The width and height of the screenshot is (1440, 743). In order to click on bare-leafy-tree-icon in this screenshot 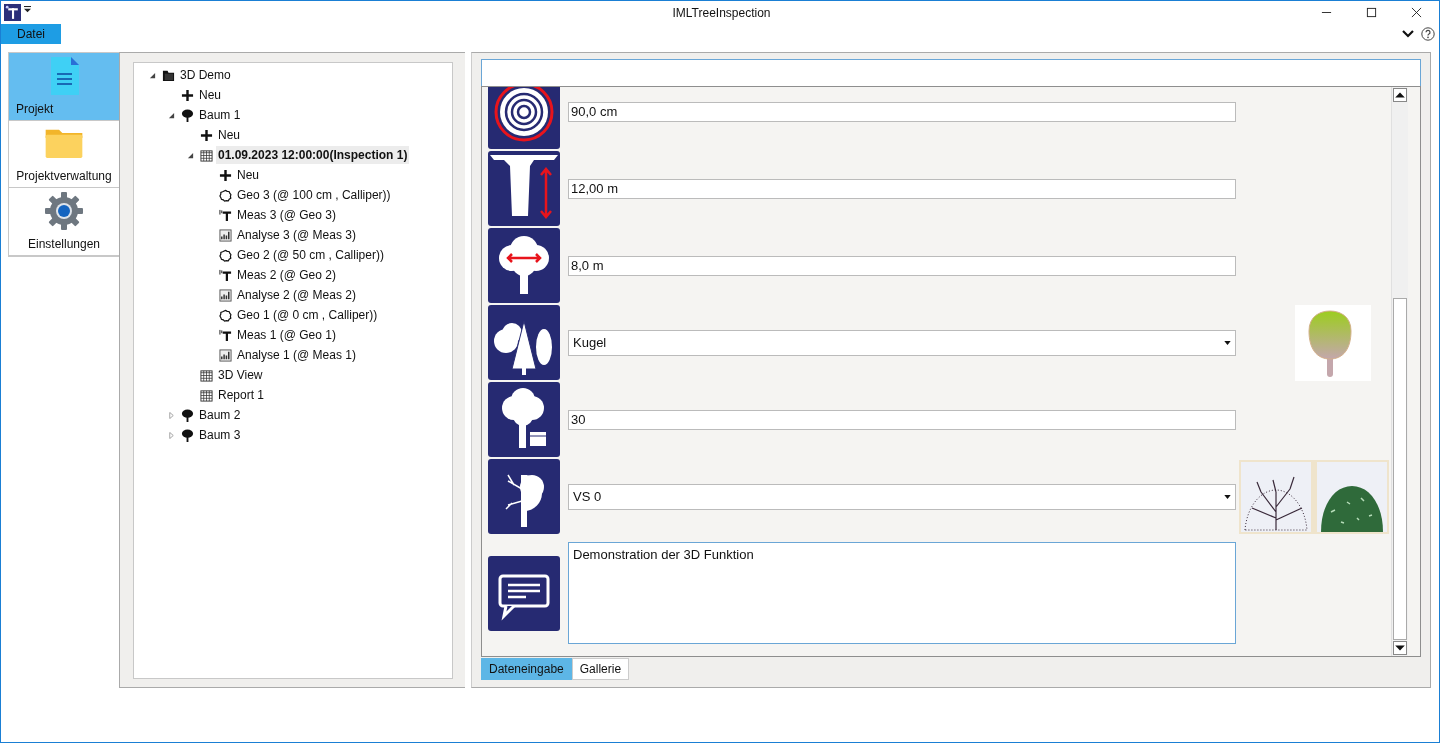, I will do `click(524, 496)`.